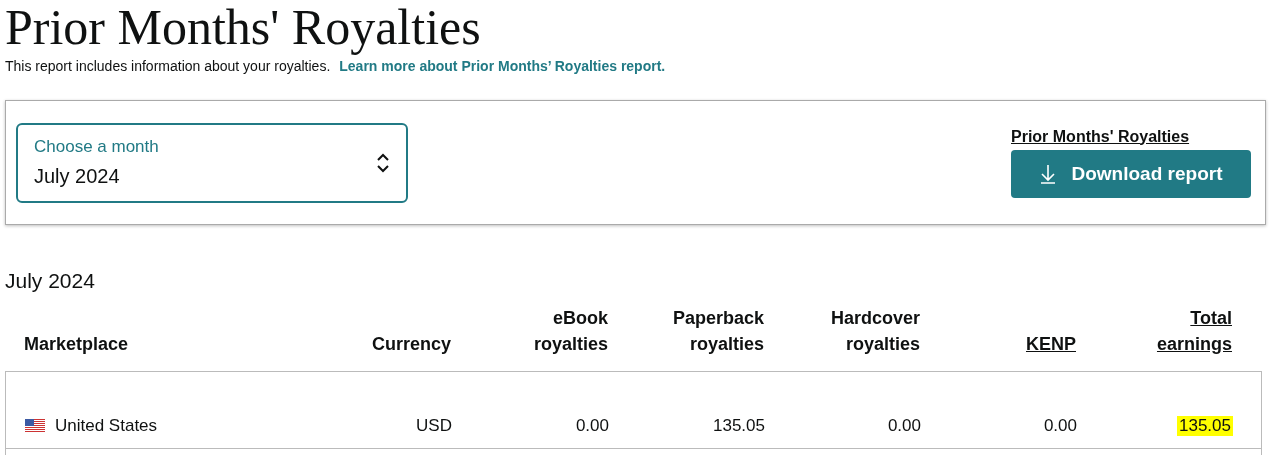  What do you see at coordinates (1051, 344) in the screenshot?
I see `column-header: KENP` at bounding box center [1051, 344].